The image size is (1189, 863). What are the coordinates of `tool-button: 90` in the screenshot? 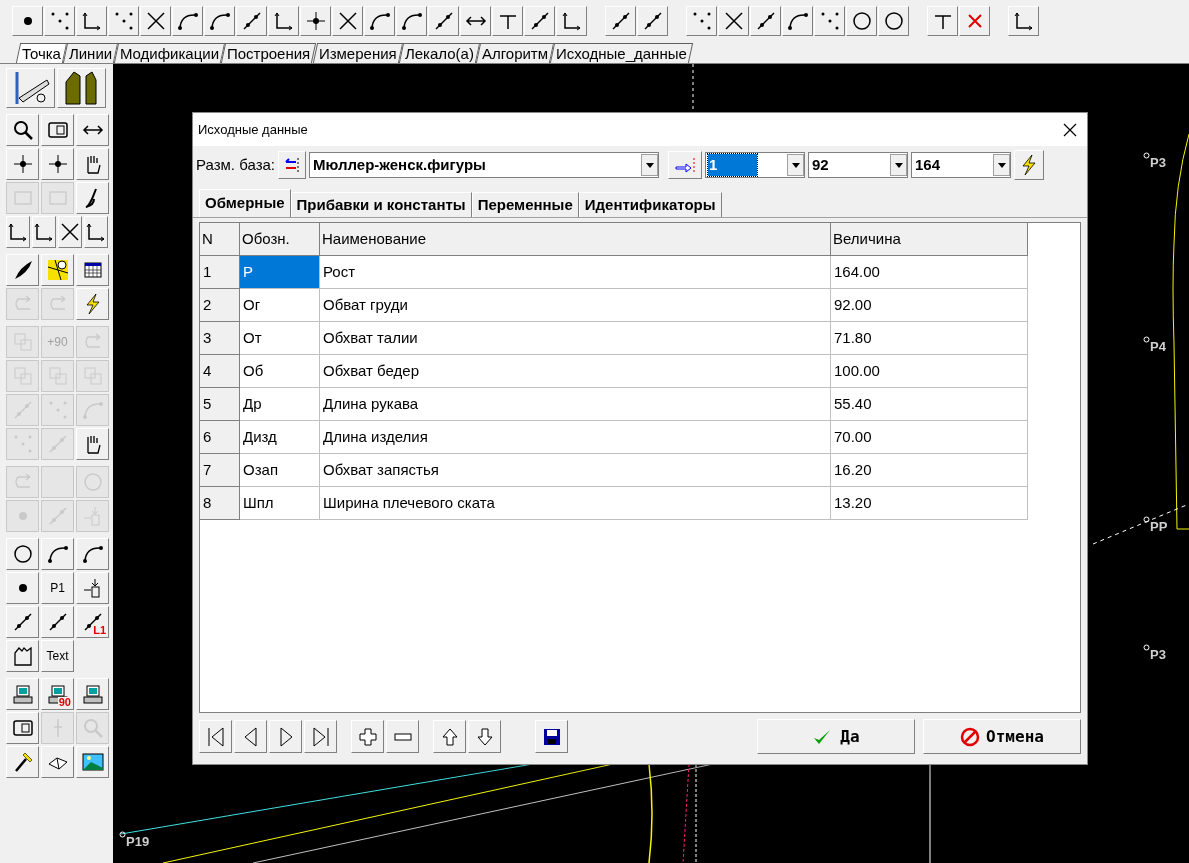 It's located at (57, 694).